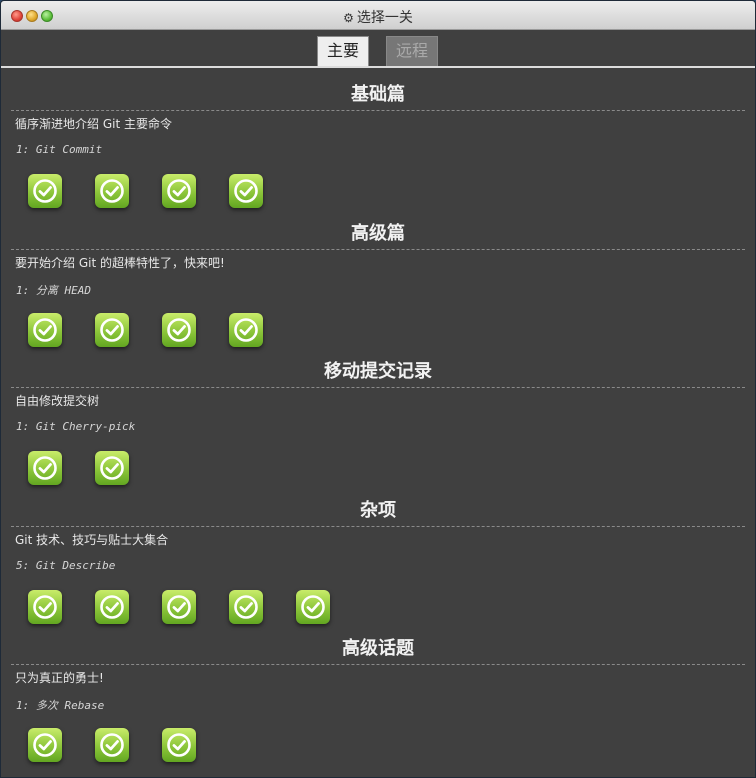 Image resolution: width=756 pixels, height=778 pixels. What do you see at coordinates (93, 124) in the screenshot?
I see `section-about: 循序渐进地介绍 Git 主要命令` at bounding box center [93, 124].